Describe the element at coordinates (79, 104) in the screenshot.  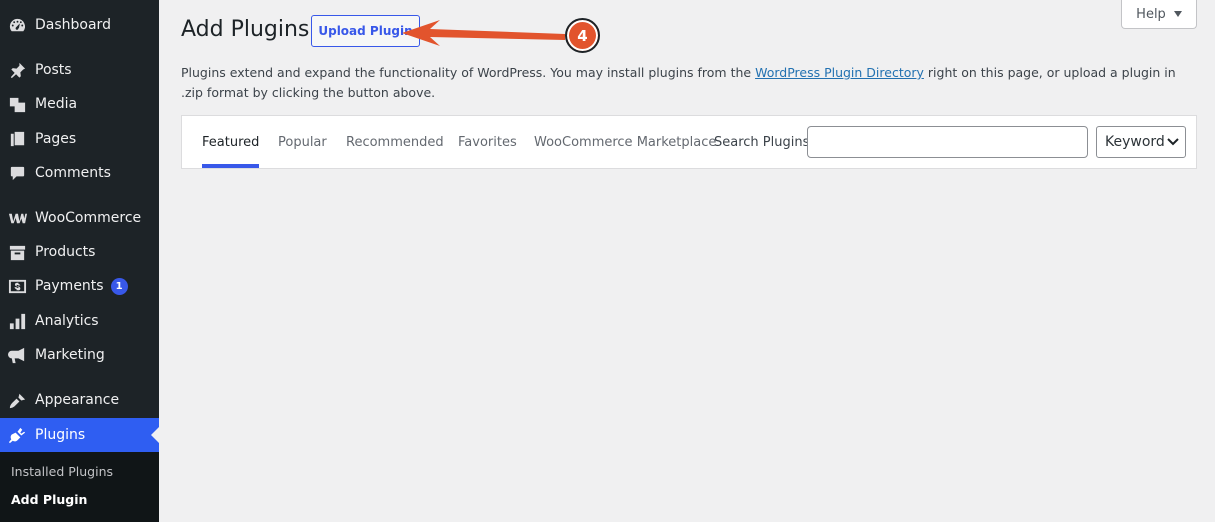
I see `menu-item-media: Media` at that location.